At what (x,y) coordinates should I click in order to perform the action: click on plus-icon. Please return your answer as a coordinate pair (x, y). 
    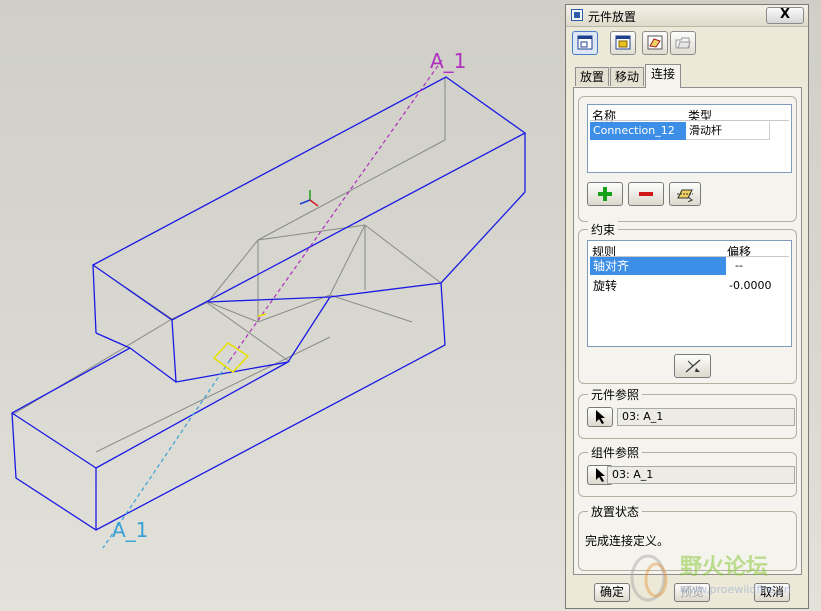
    Looking at the image, I should click on (605, 194).